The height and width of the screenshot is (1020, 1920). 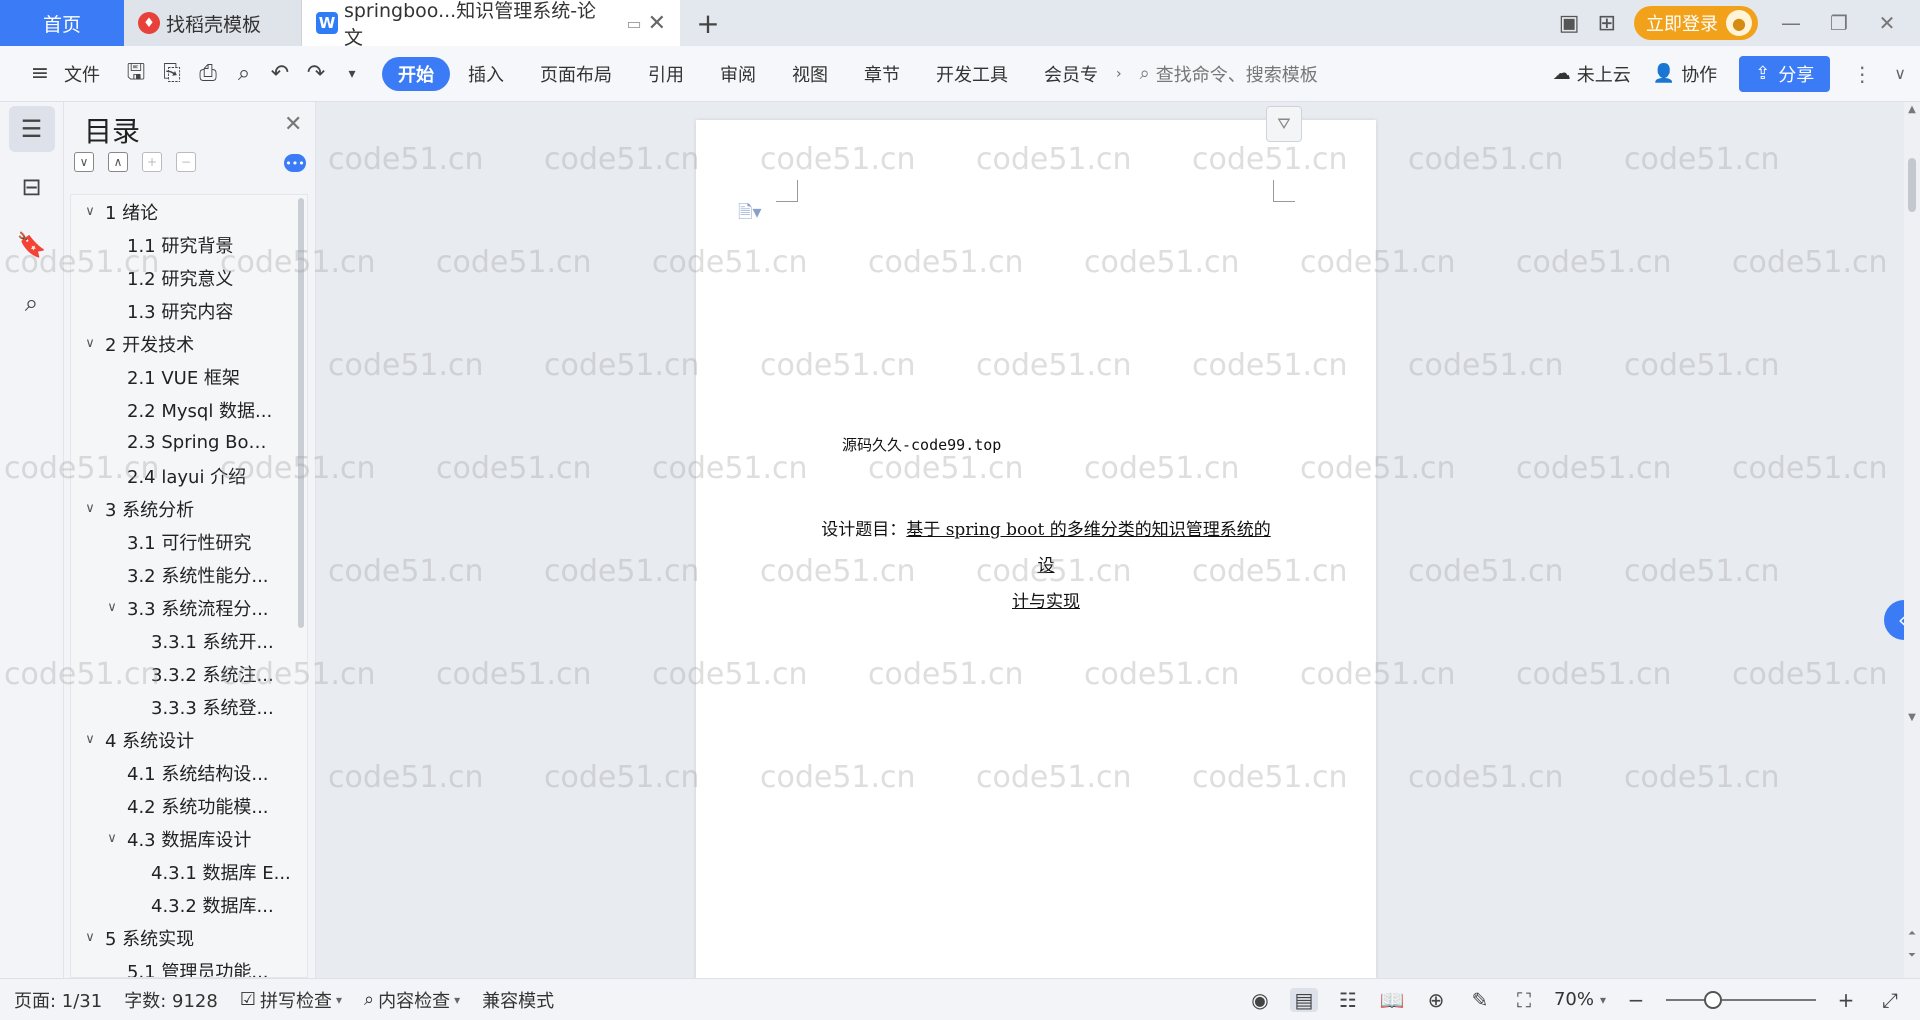 What do you see at coordinates (1569, 23) in the screenshot?
I see `layout-icon: ▣` at bounding box center [1569, 23].